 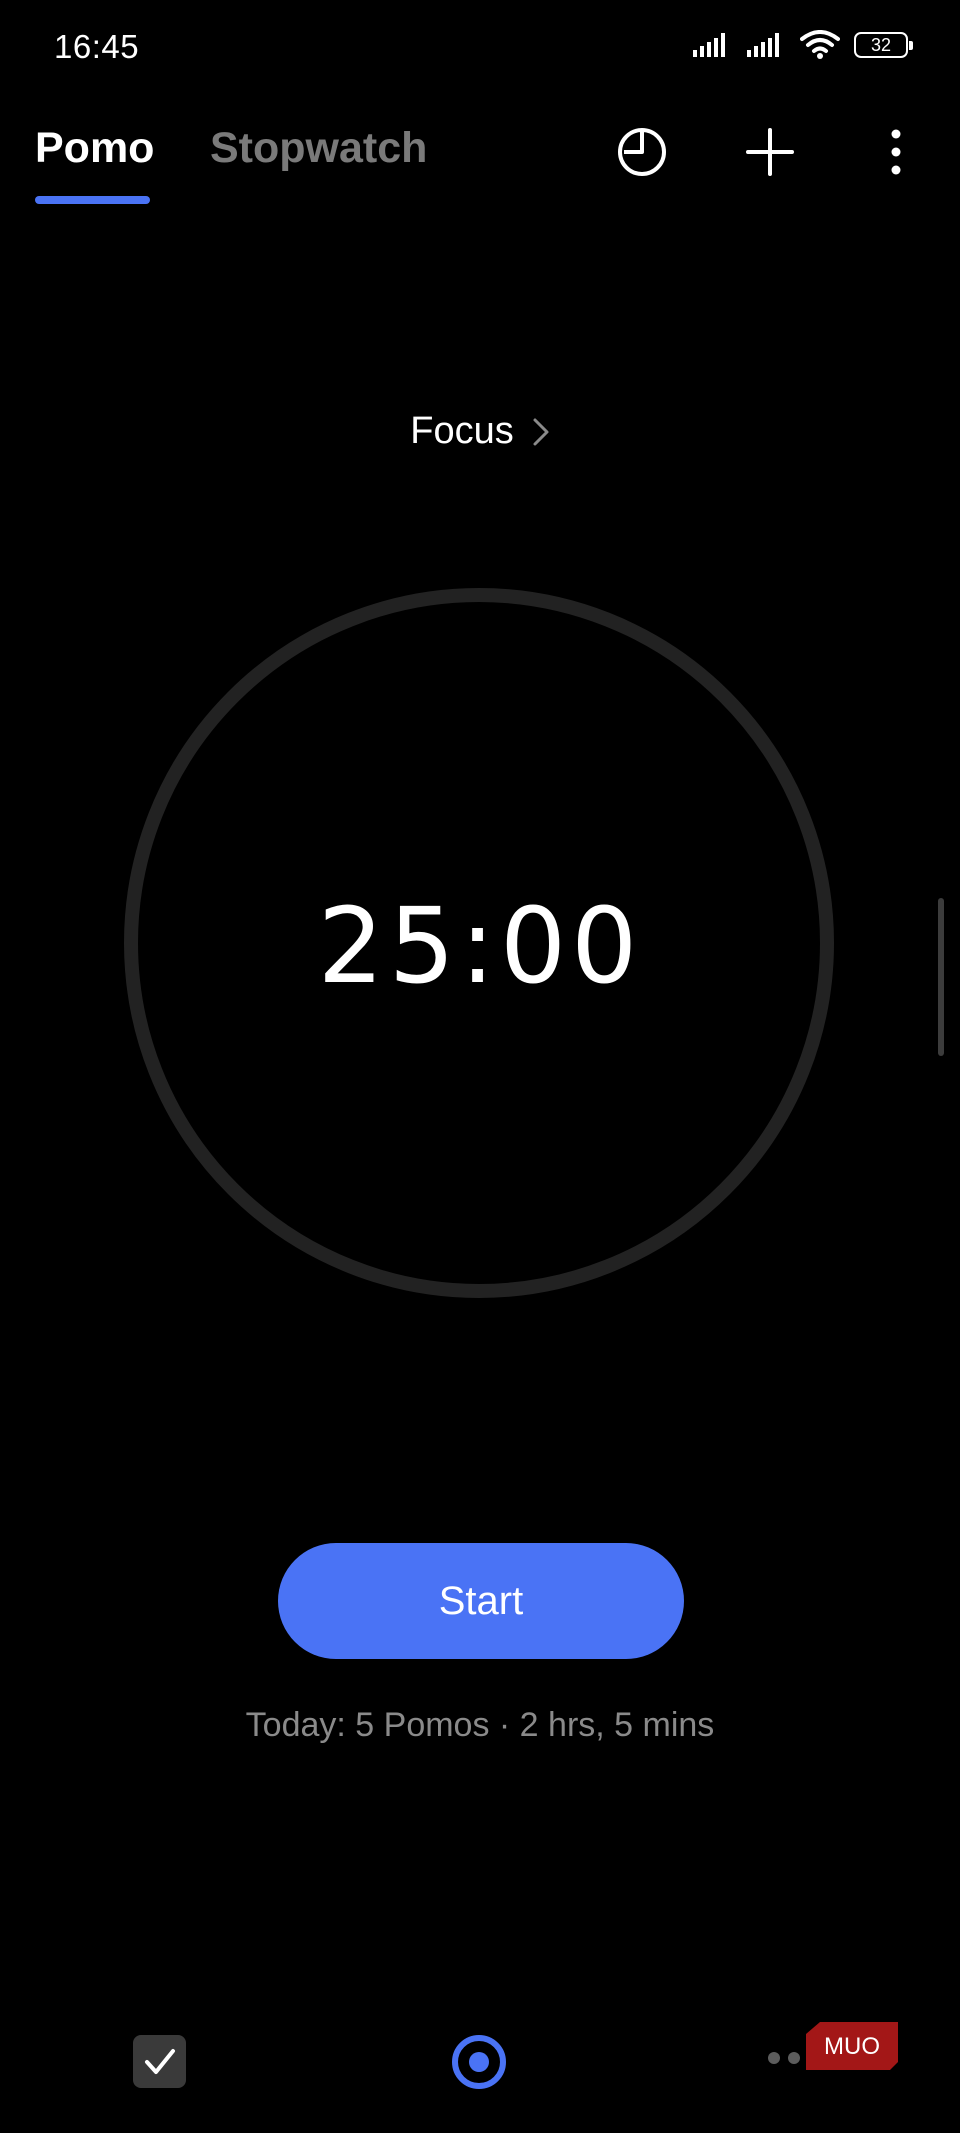 I want to click on pomo-focus-icon, so click(x=479, y=2062).